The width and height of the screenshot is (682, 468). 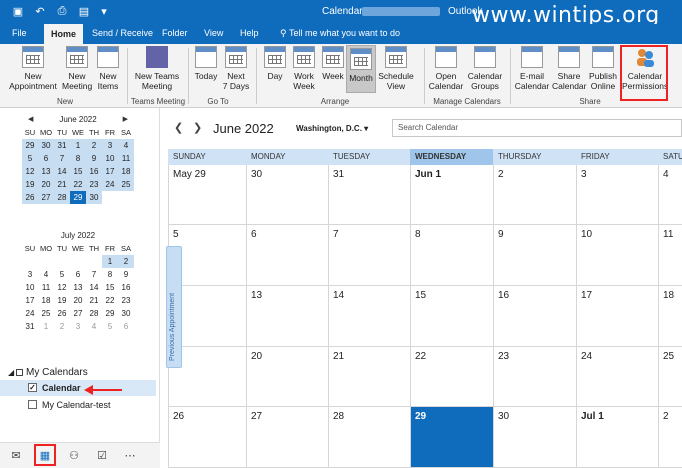 What do you see at coordinates (287, 377) in the screenshot?
I see `day-cell: 20` at bounding box center [287, 377].